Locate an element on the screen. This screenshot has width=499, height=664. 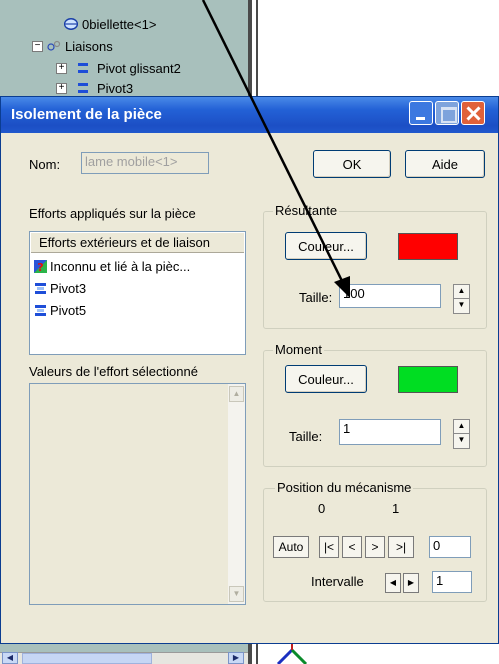
intervalle-input: 1 is located at coordinates (452, 582).